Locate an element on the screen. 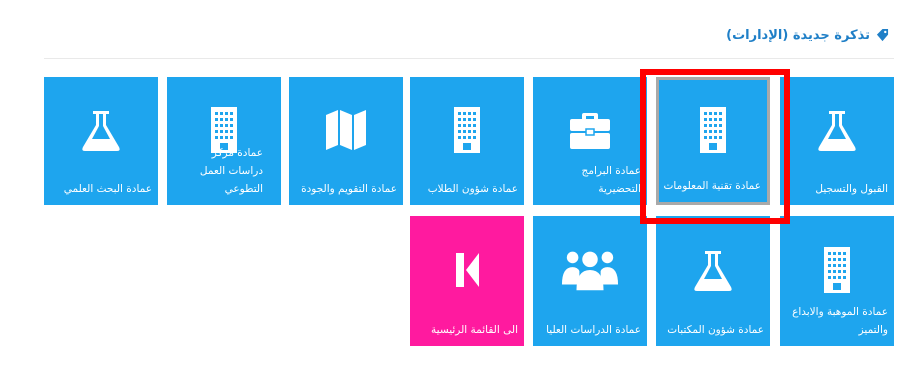 This screenshot has width=909, height=367. page-title: تذكرة جديدة (الإدارات) is located at coordinates (798, 35).